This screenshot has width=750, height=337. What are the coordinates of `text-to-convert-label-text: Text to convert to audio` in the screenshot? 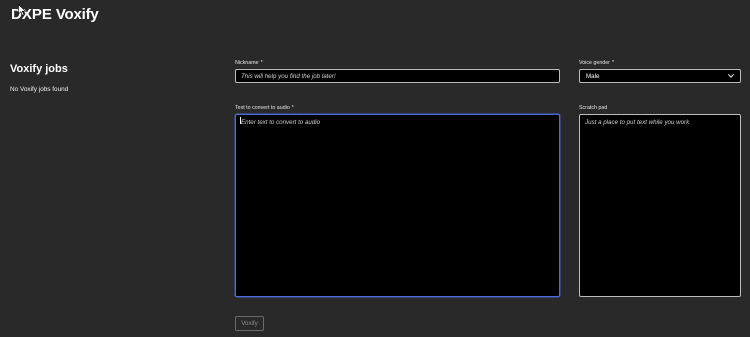 It's located at (262, 108).